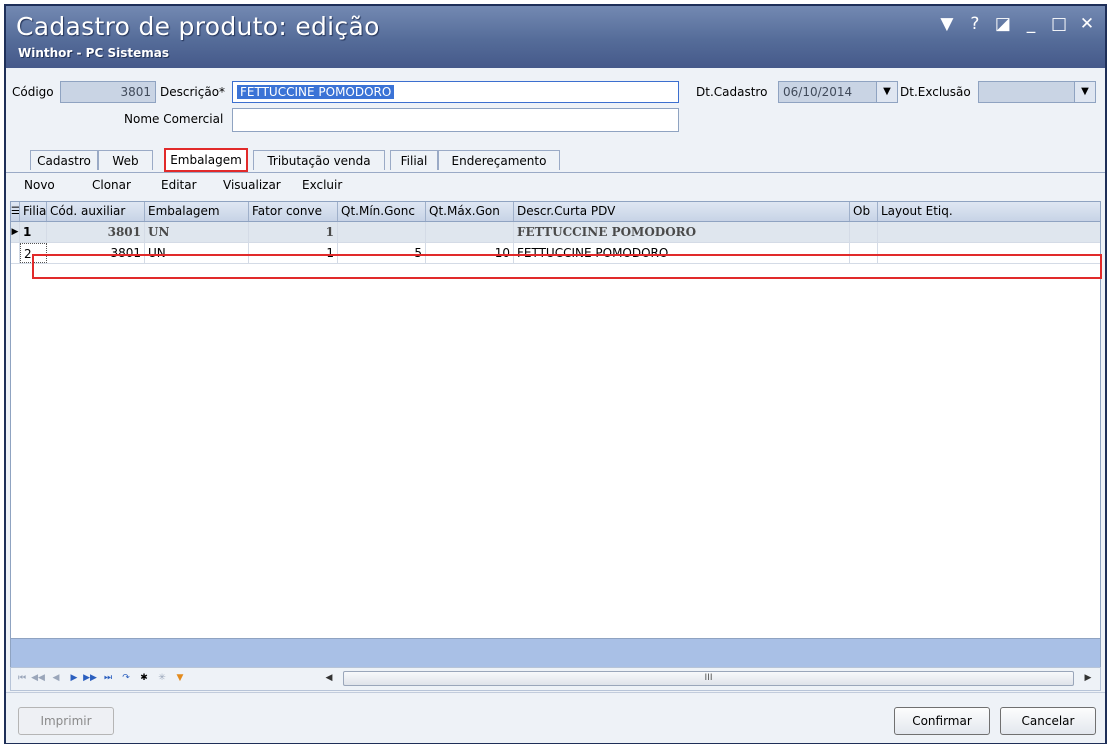 The image size is (1111, 749). I want to click on cell-filial: 1, so click(33, 232).